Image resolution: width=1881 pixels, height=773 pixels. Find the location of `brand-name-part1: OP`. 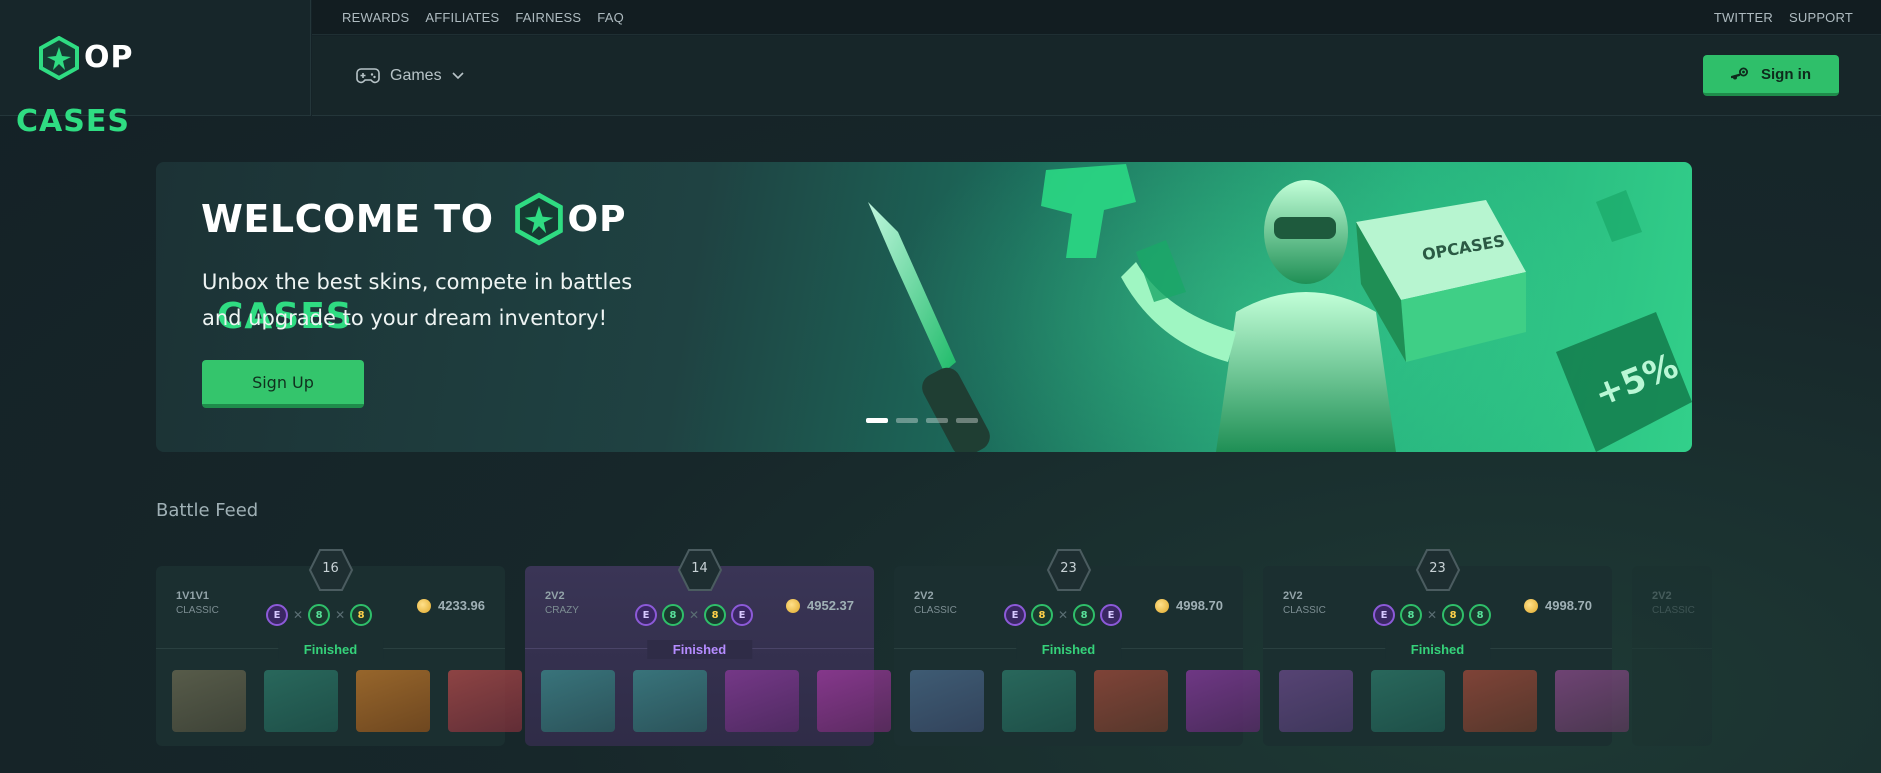

brand-name-part1: OP is located at coordinates (109, 57).